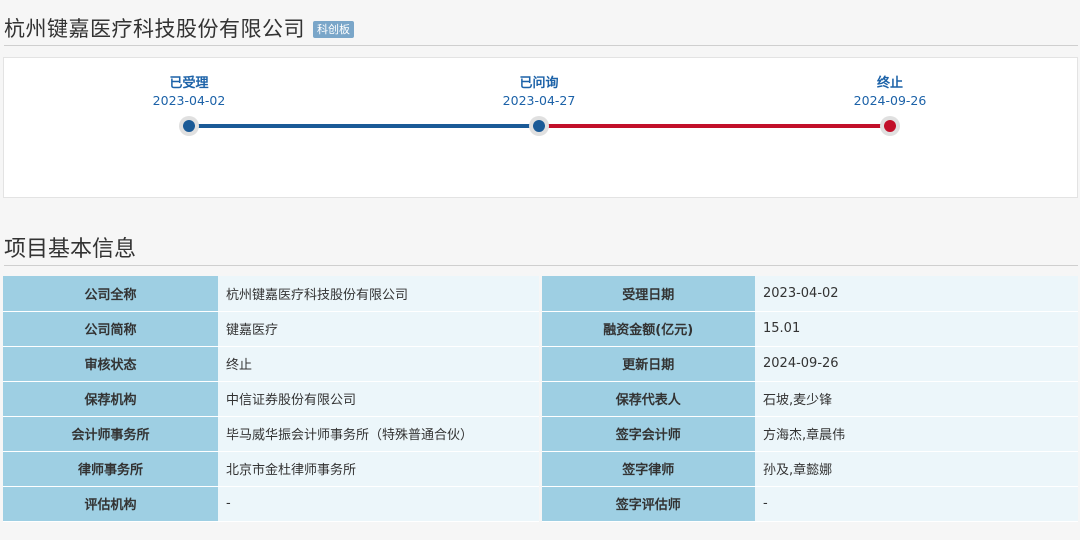  I want to click on label-cell: 受理日期, so click(647, 294).